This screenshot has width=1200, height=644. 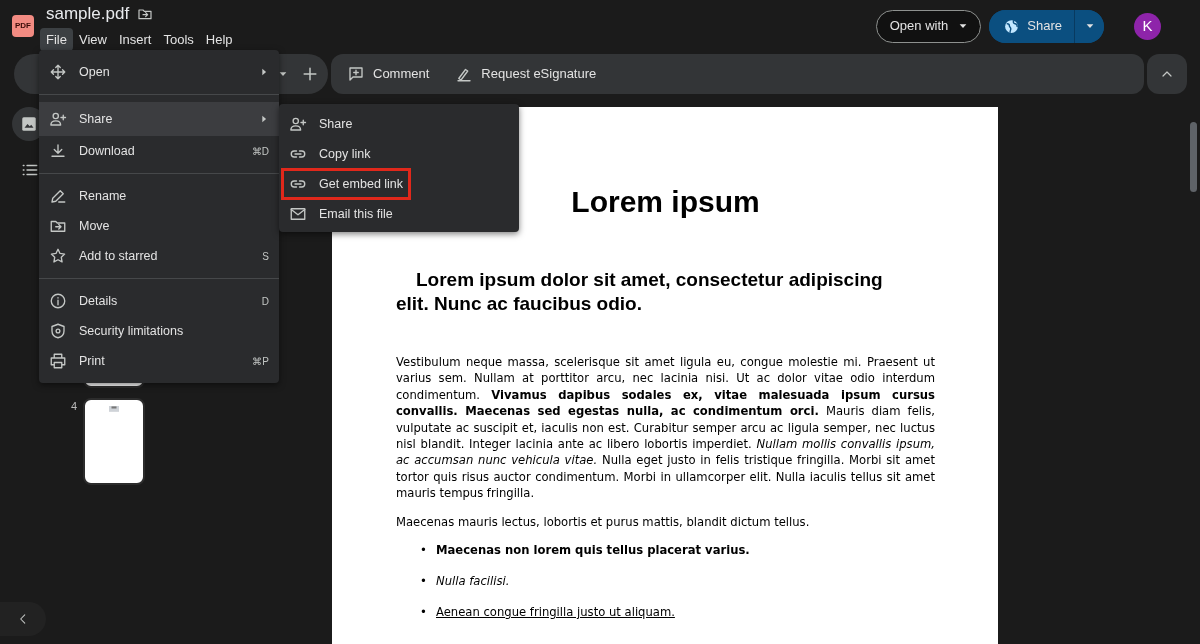 I want to click on menu-item: Get embed link, so click(x=399, y=184).